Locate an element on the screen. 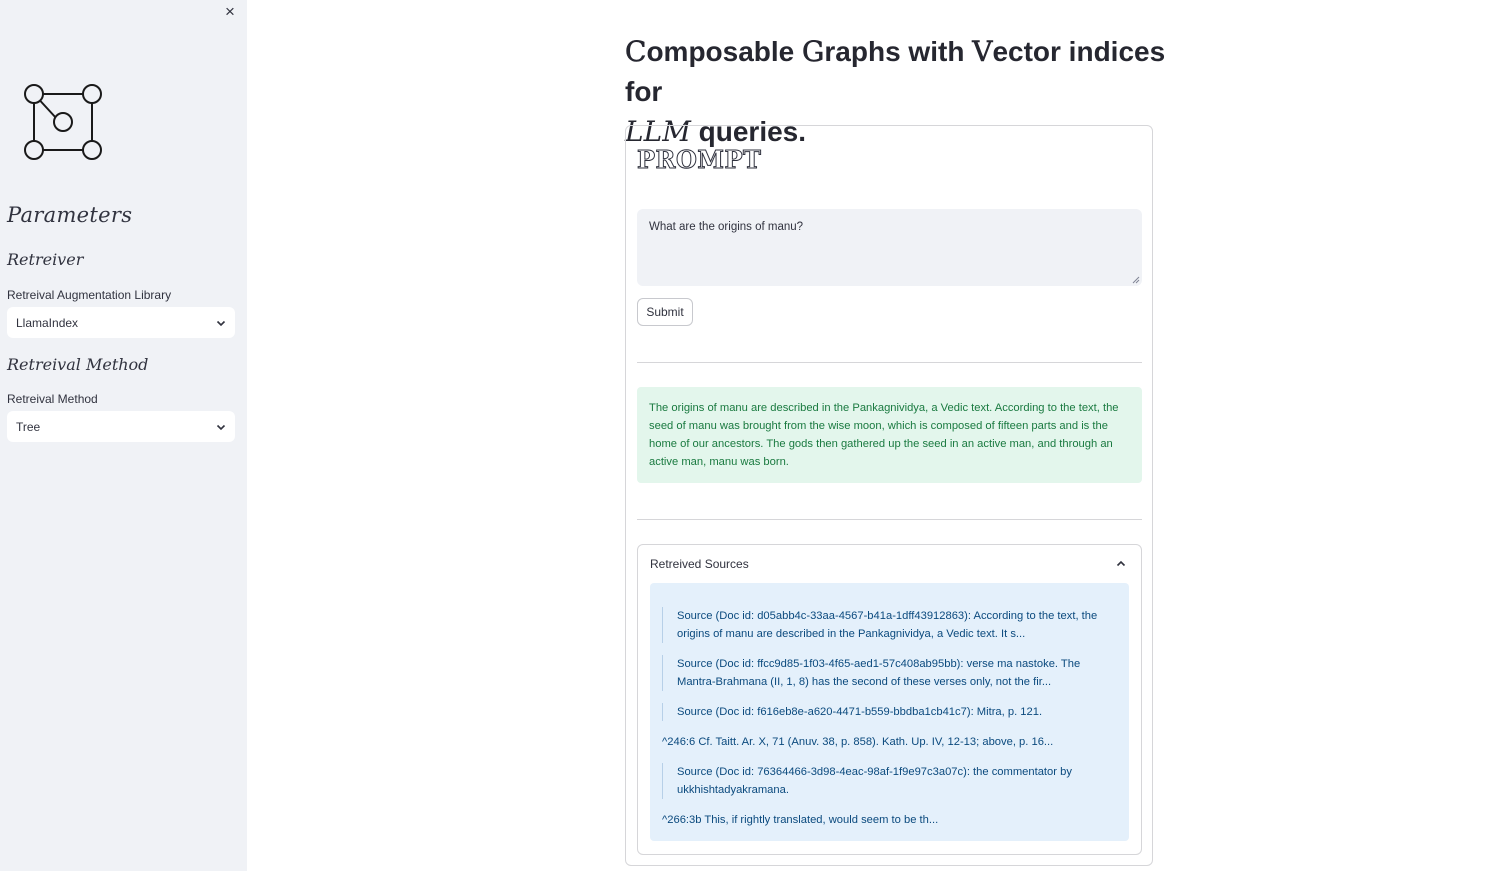 The width and height of the screenshot is (1502, 871). library-select-value: LlamaIndex is located at coordinates (47, 322).